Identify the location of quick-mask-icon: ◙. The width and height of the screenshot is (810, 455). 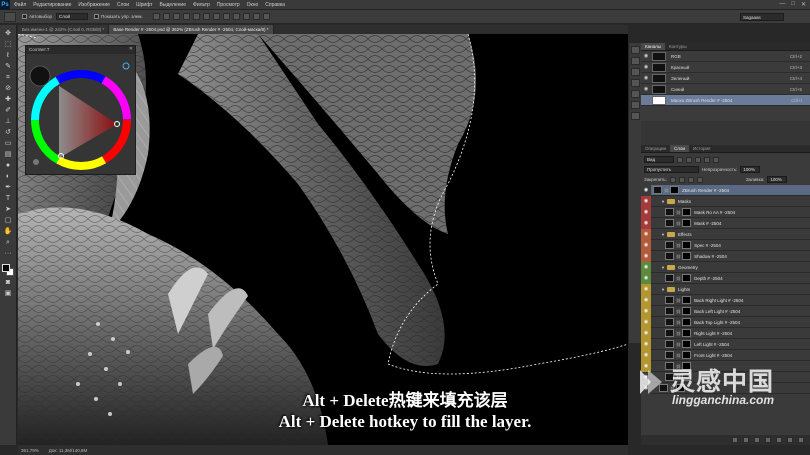
(8, 282).